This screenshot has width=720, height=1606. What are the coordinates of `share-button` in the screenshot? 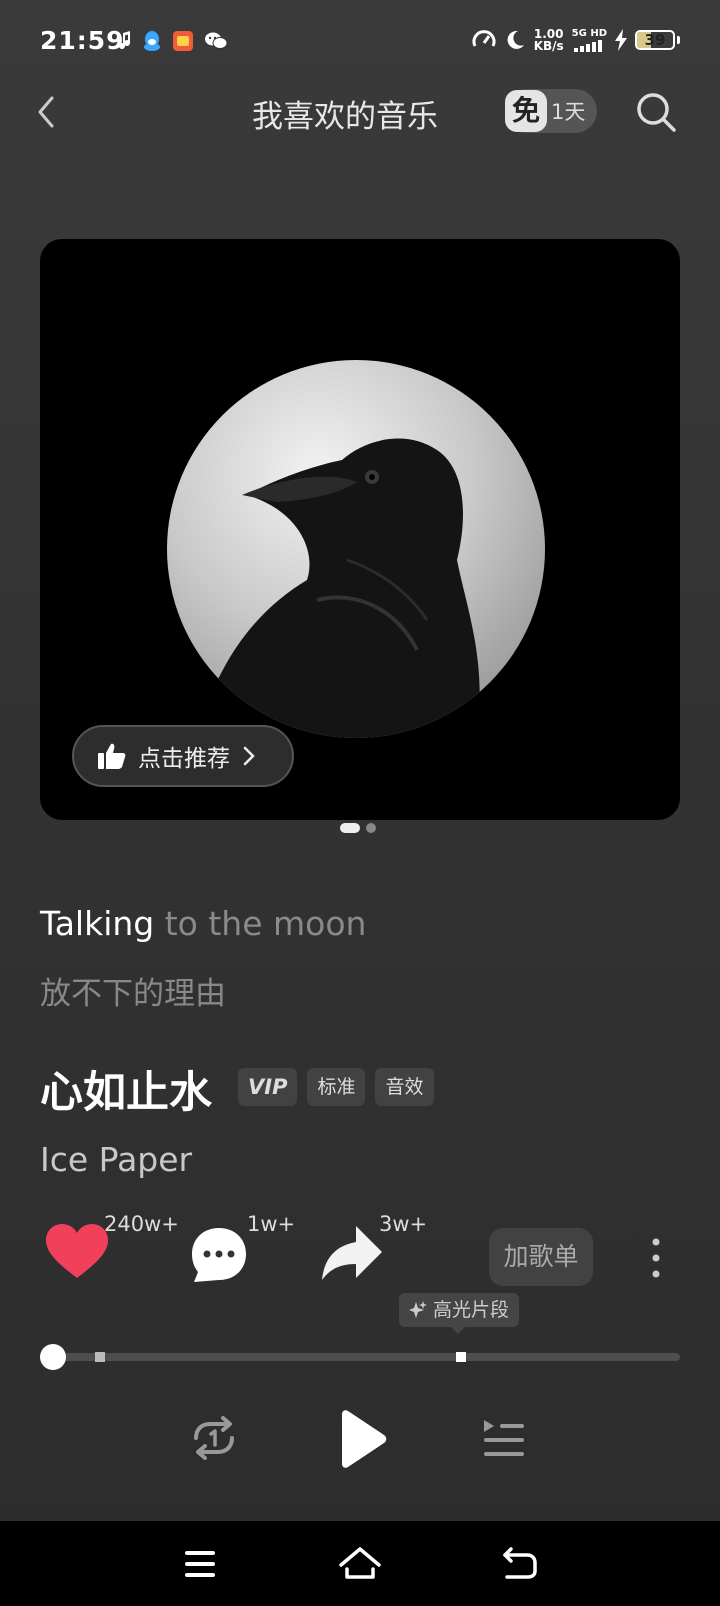 It's located at (352, 1254).